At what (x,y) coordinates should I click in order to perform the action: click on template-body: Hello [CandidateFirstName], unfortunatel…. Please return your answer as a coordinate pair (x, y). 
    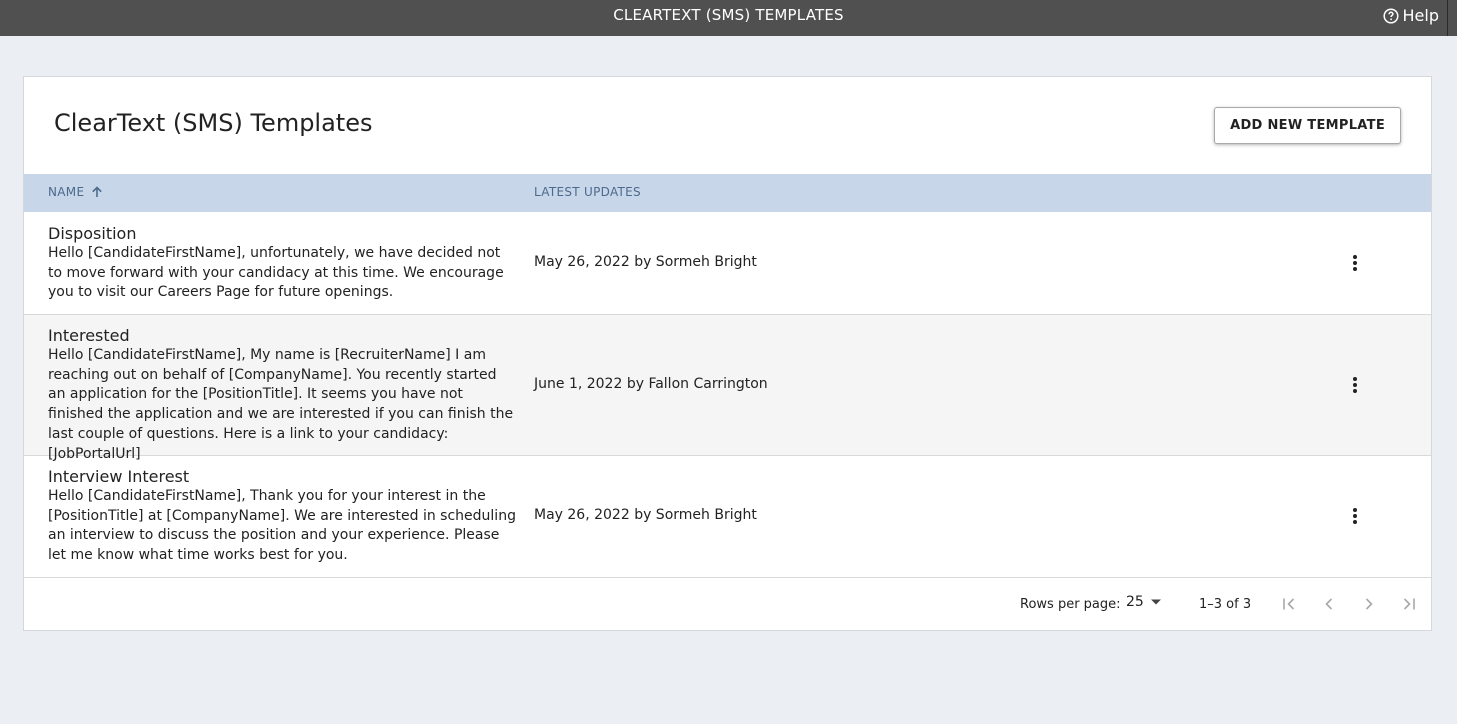
    Looking at the image, I should click on (276, 273).